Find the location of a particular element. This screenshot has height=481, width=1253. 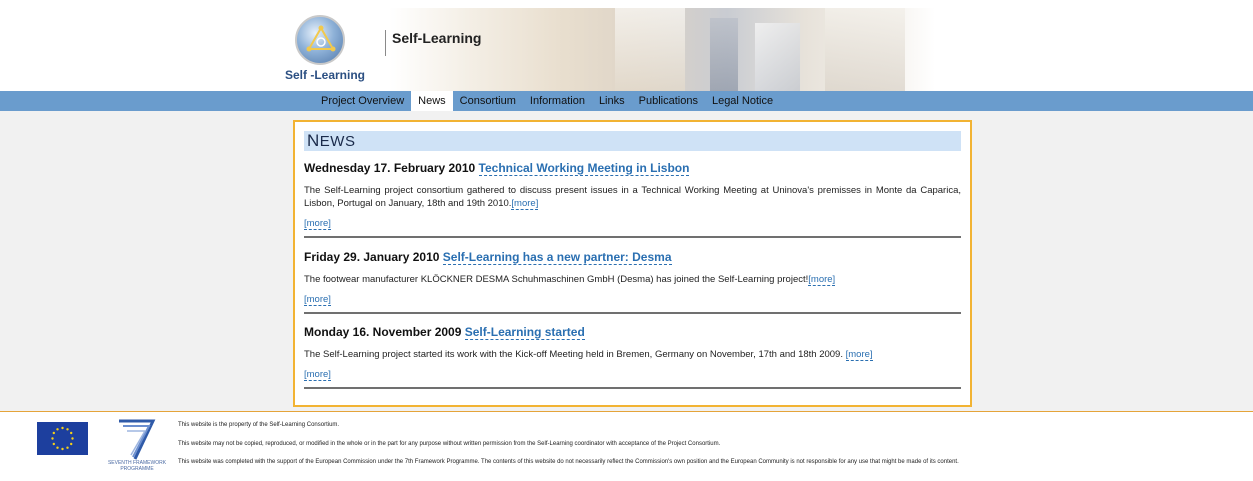

news-item-title-link: Self-Learning has a new partner: Desma is located at coordinates (557, 257).